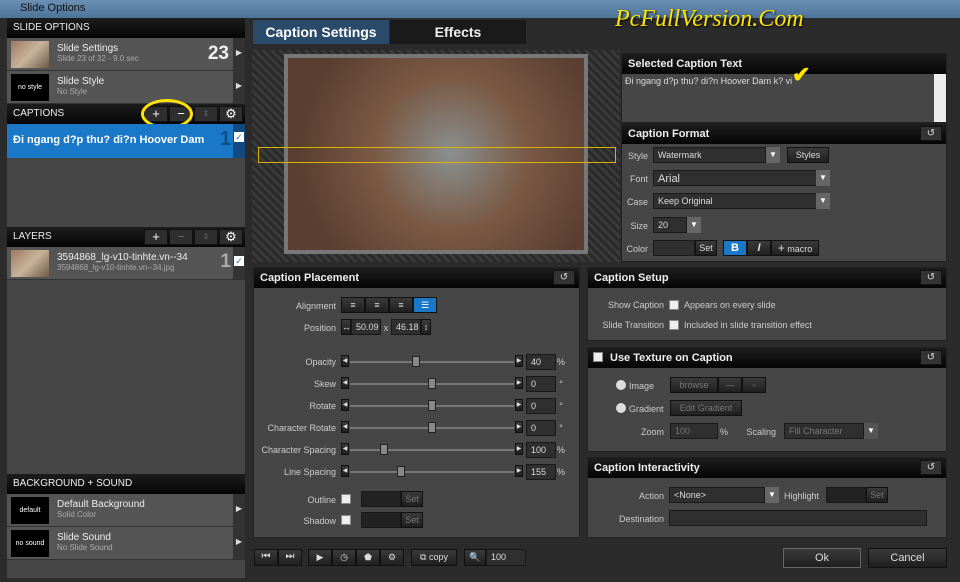  What do you see at coordinates (206, 114) in the screenshot?
I see `reorder-caption-button: ⇕` at bounding box center [206, 114].